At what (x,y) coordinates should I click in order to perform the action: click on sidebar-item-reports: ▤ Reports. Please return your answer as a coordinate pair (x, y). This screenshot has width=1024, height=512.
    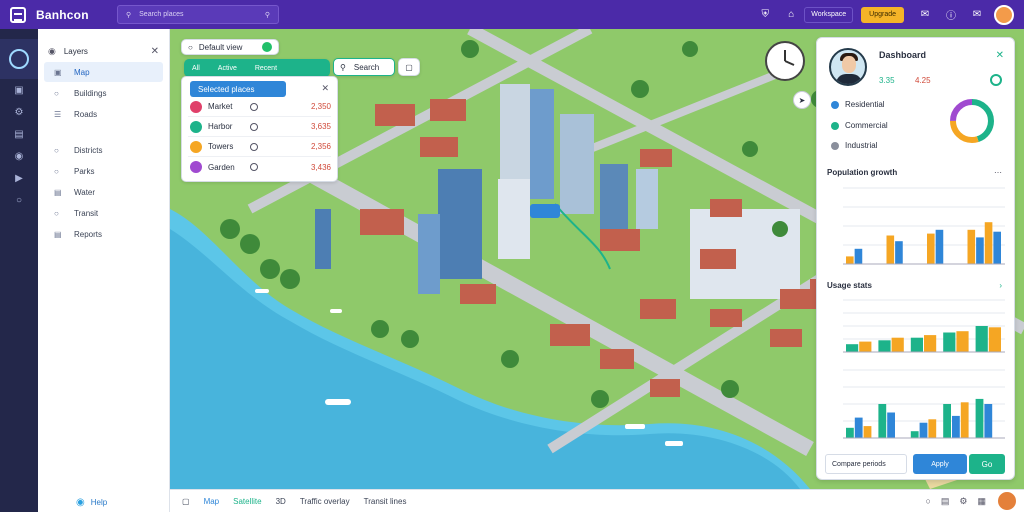
    Looking at the image, I should click on (103, 234).